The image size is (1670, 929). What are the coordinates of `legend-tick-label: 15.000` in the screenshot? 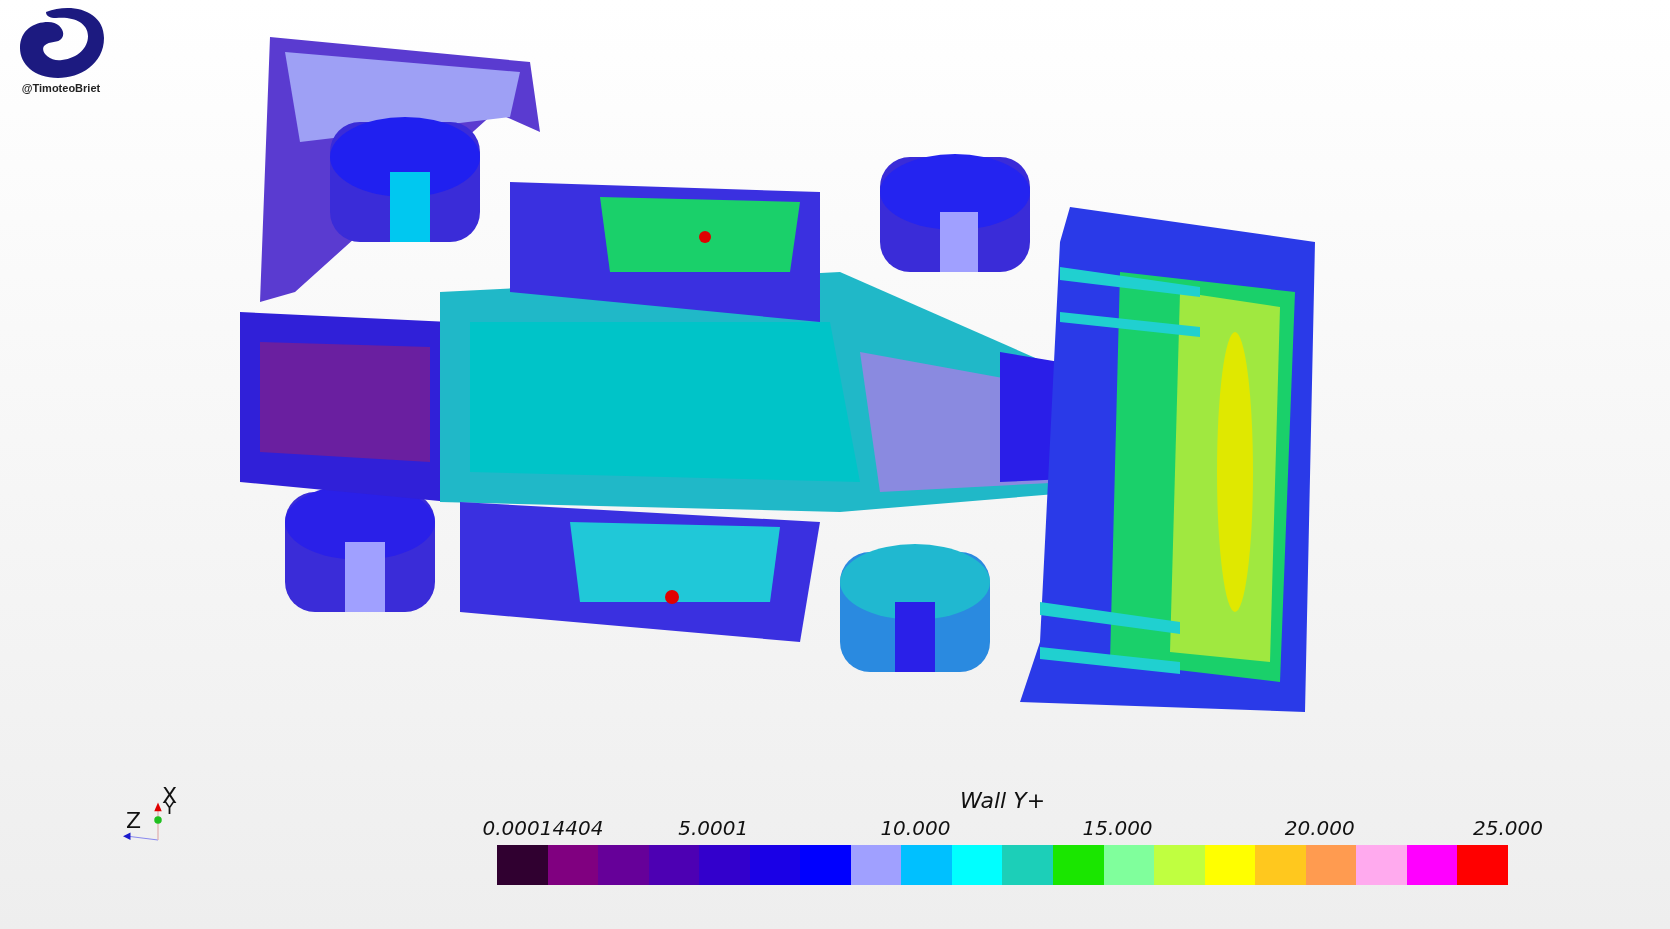 It's located at (1117, 828).